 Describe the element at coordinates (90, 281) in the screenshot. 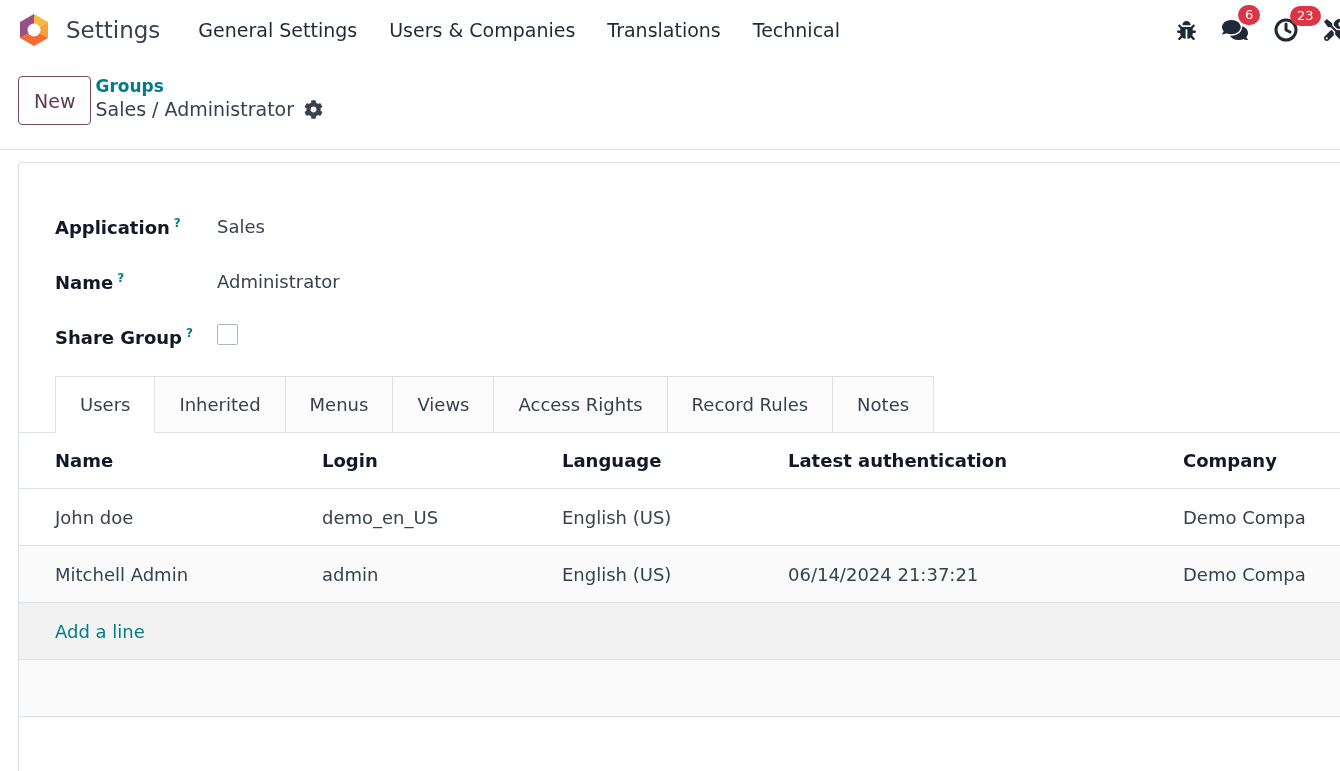

I see `field-label: Name $^{?}$` at that location.